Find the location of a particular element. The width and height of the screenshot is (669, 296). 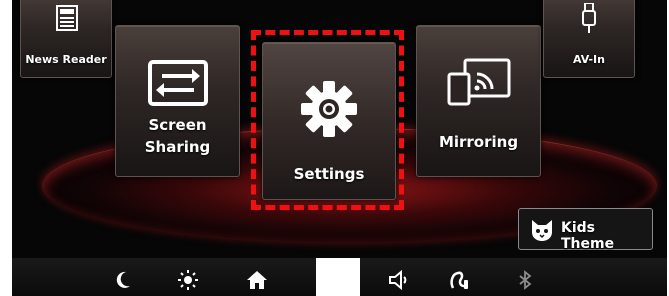

brightness-icon is located at coordinates (188, 280).